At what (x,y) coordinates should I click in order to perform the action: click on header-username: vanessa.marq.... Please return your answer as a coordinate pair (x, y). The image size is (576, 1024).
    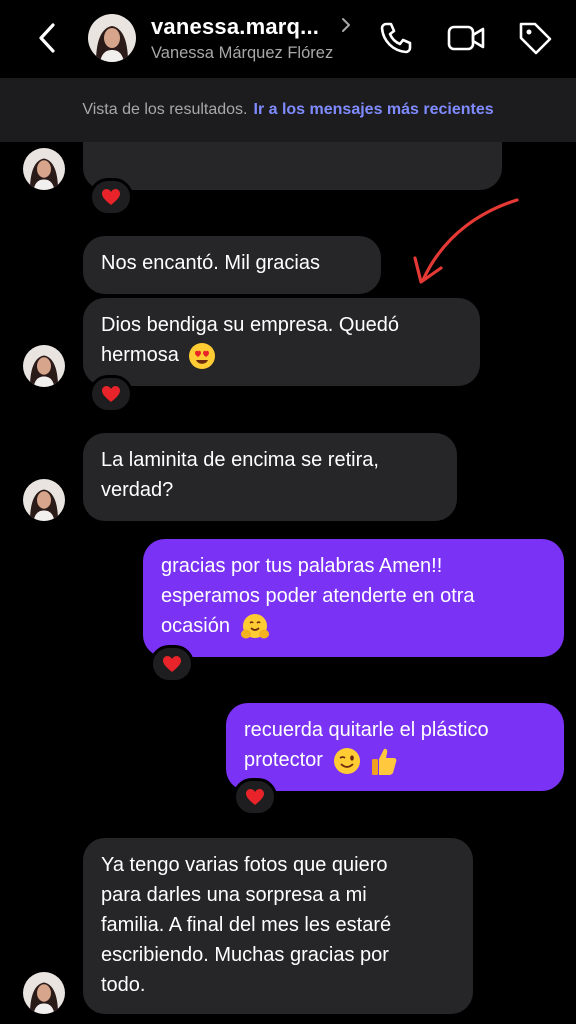
    Looking at the image, I should click on (235, 27).